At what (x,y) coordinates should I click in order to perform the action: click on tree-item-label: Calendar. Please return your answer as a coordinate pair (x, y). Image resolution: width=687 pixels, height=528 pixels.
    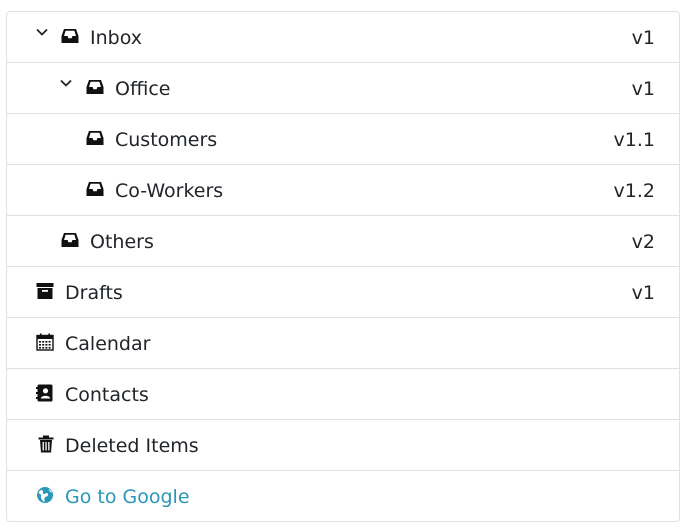
    Looking at the image, I should click on (108, 344).